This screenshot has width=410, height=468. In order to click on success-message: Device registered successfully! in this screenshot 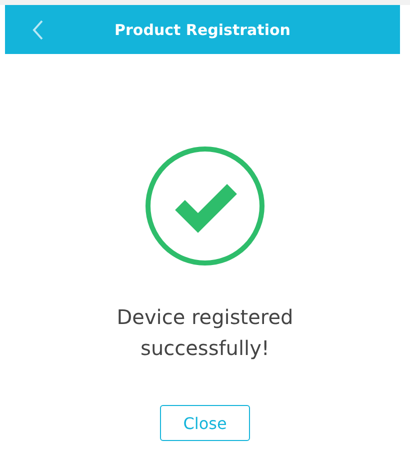, I will do `click(205, 333)`.